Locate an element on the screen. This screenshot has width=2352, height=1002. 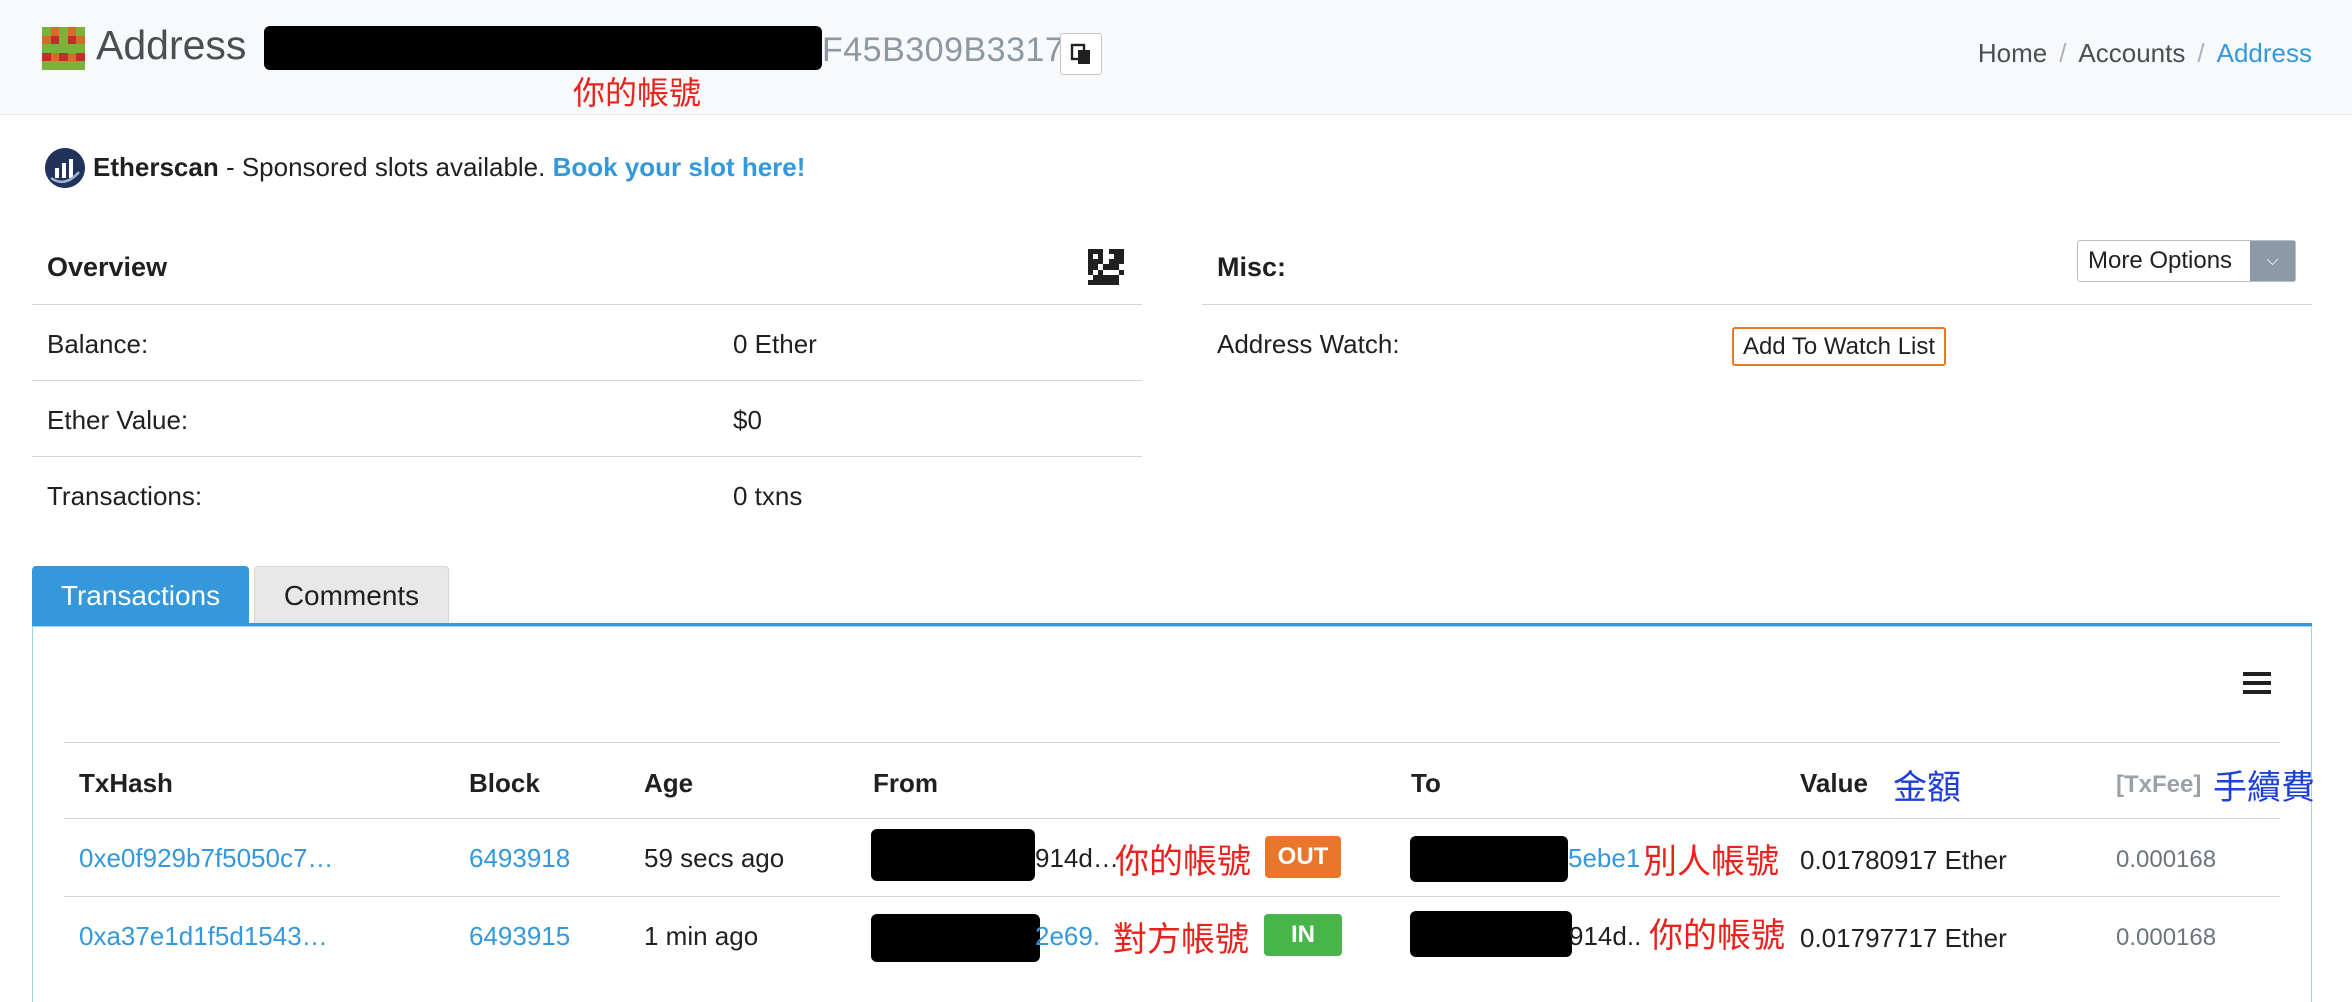
transactions-label: Transactions: is located at coordinates (125, 496).